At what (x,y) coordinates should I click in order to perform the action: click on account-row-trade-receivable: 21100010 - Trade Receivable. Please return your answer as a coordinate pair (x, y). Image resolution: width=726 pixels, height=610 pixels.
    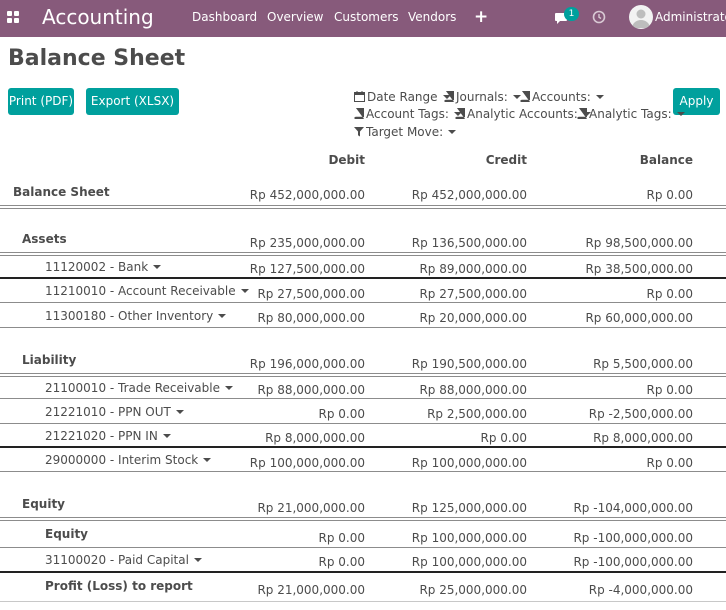
    Looking at the image, I should click on (139, 388).